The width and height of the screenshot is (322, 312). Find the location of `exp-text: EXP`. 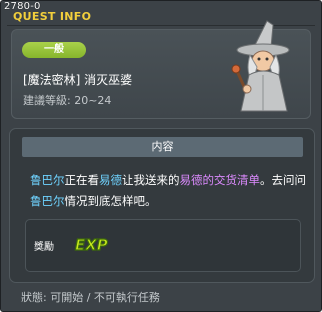

exp-text: EXP is located at coordinates (91, 245).